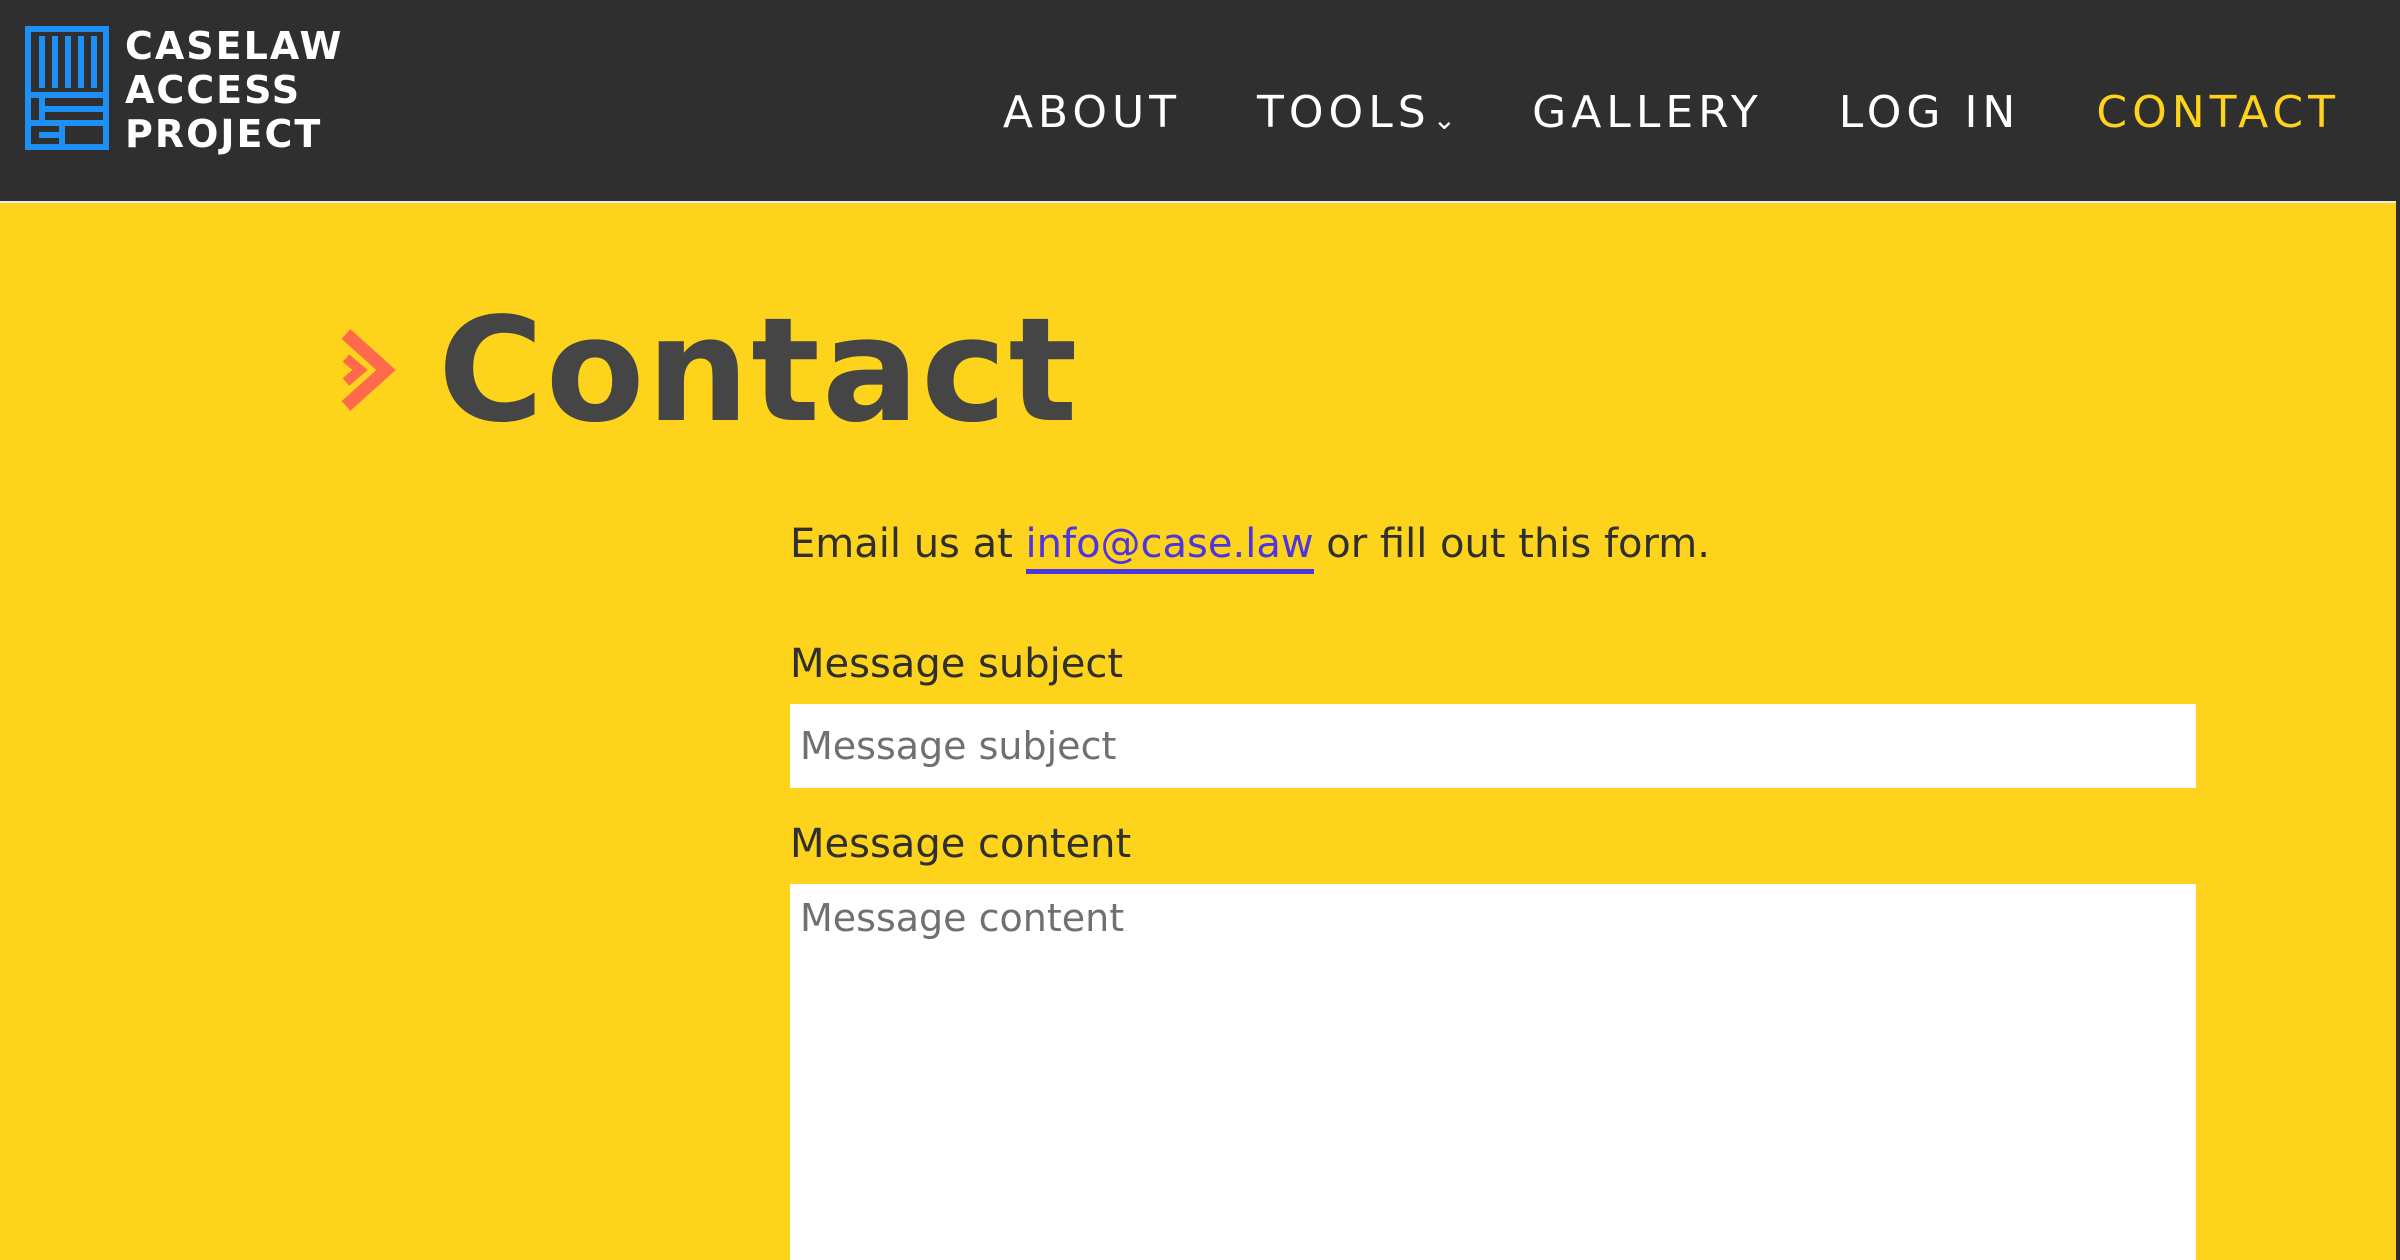 This screenshot has width=2400, height=1260. What do you see at coordinates (957, 664) in the screenshot?
I see `subject-label: Message subject` at bounding box center [957, 664].